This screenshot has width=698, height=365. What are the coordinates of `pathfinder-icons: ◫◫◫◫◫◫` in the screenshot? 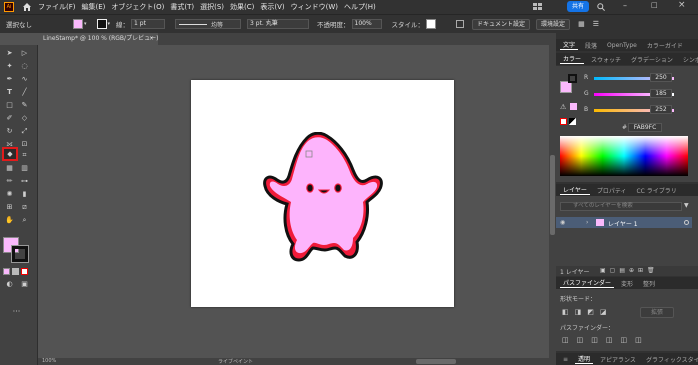 It's located at (606, 340).